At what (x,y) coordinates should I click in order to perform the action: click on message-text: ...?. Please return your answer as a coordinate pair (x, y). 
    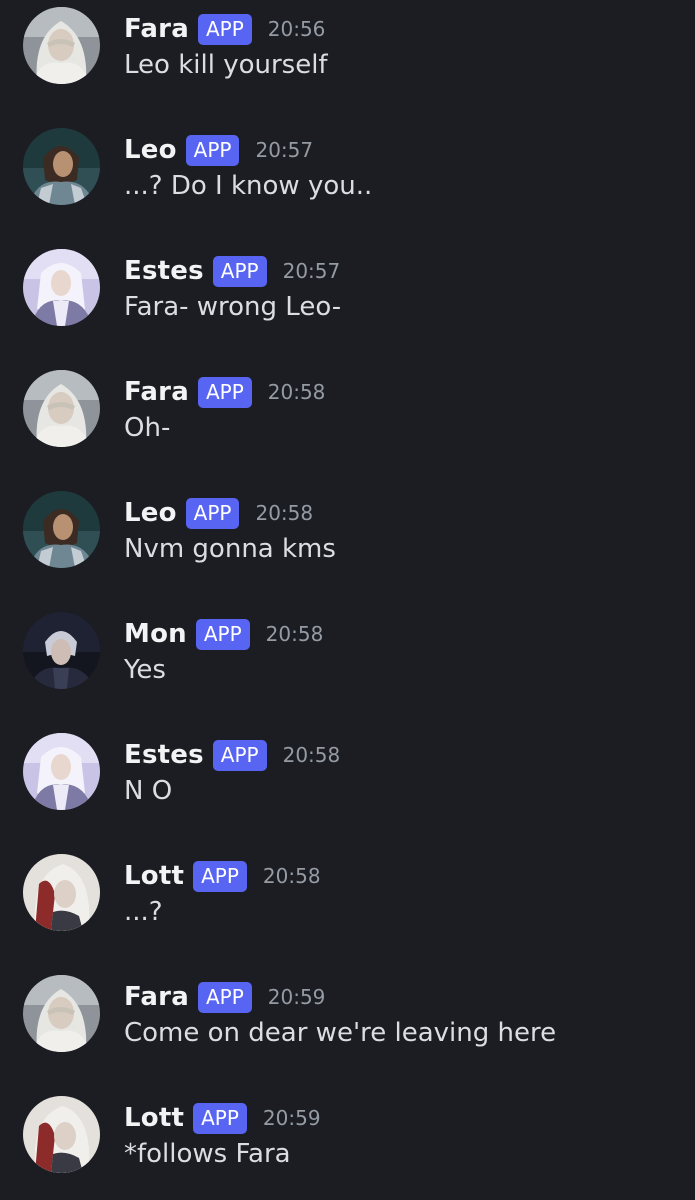
    Looking at the image, I should click on (143, 912).